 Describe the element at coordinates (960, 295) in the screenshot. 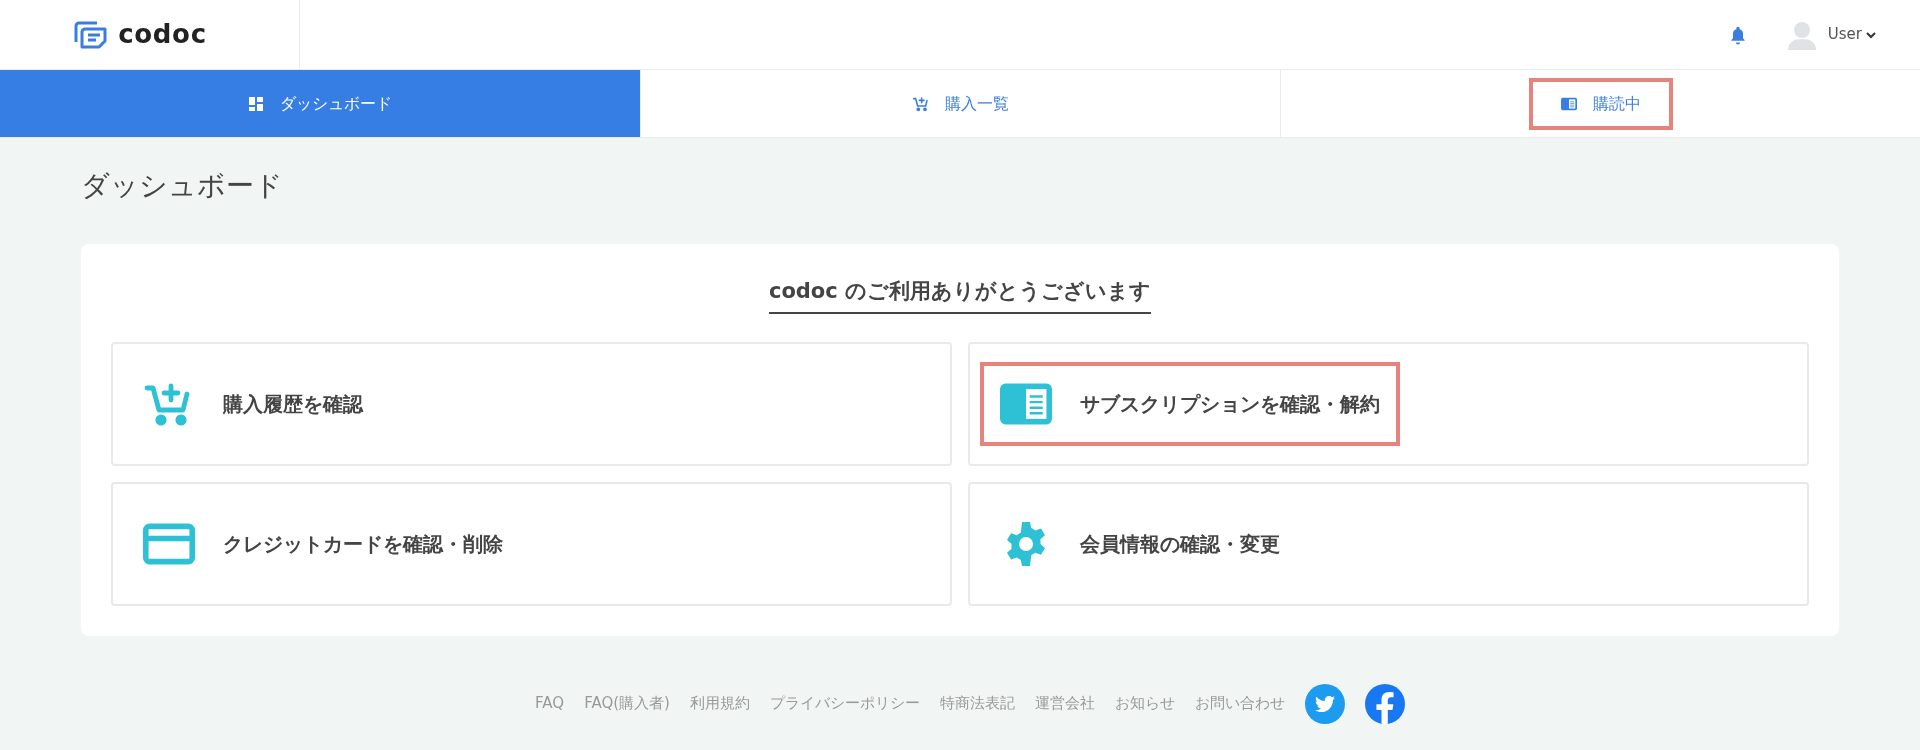

I see `panel-heading: codoc のご利用ありがとうございます` at that location.